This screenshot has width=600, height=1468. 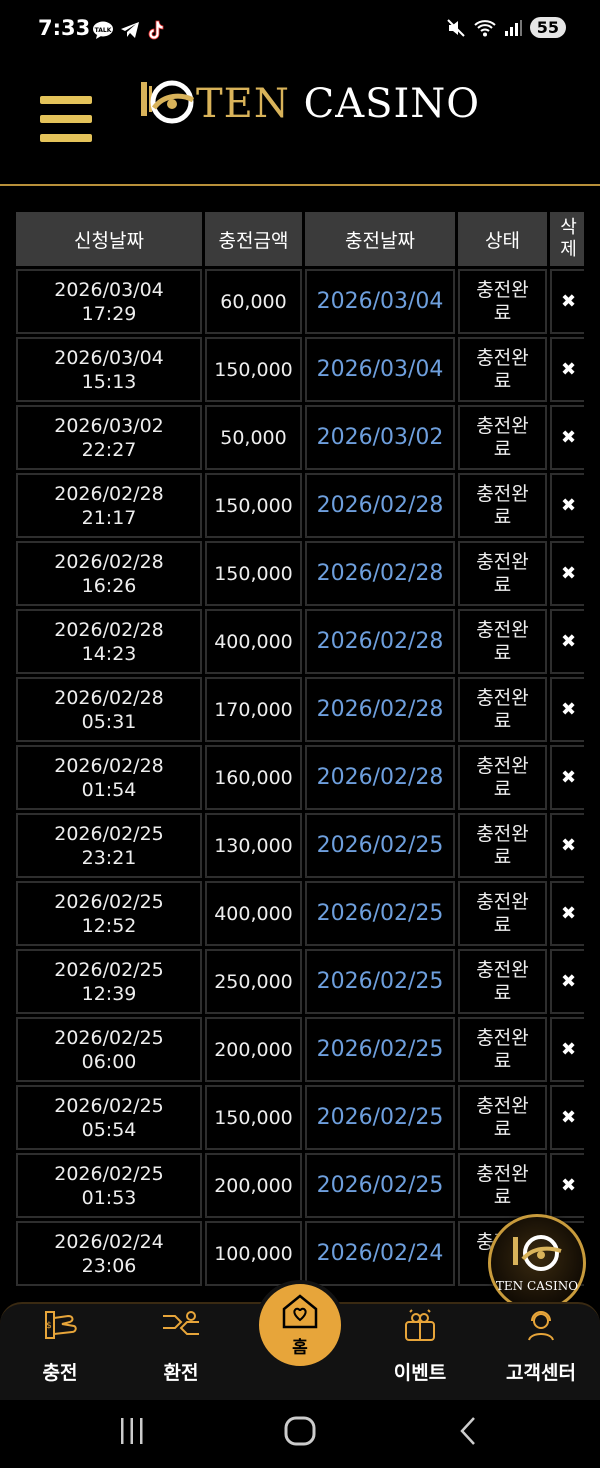 I want to click on system-navigation-bar, so click(x=300, y=1434).